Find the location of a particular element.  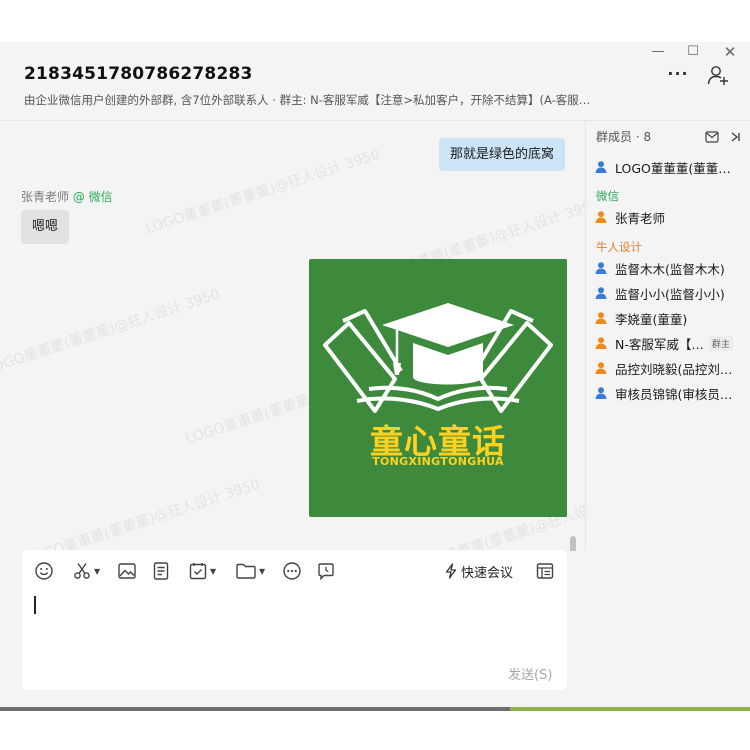

logo-title-en: TONGXINGTONGHUA is located at coordinates (438, 461).